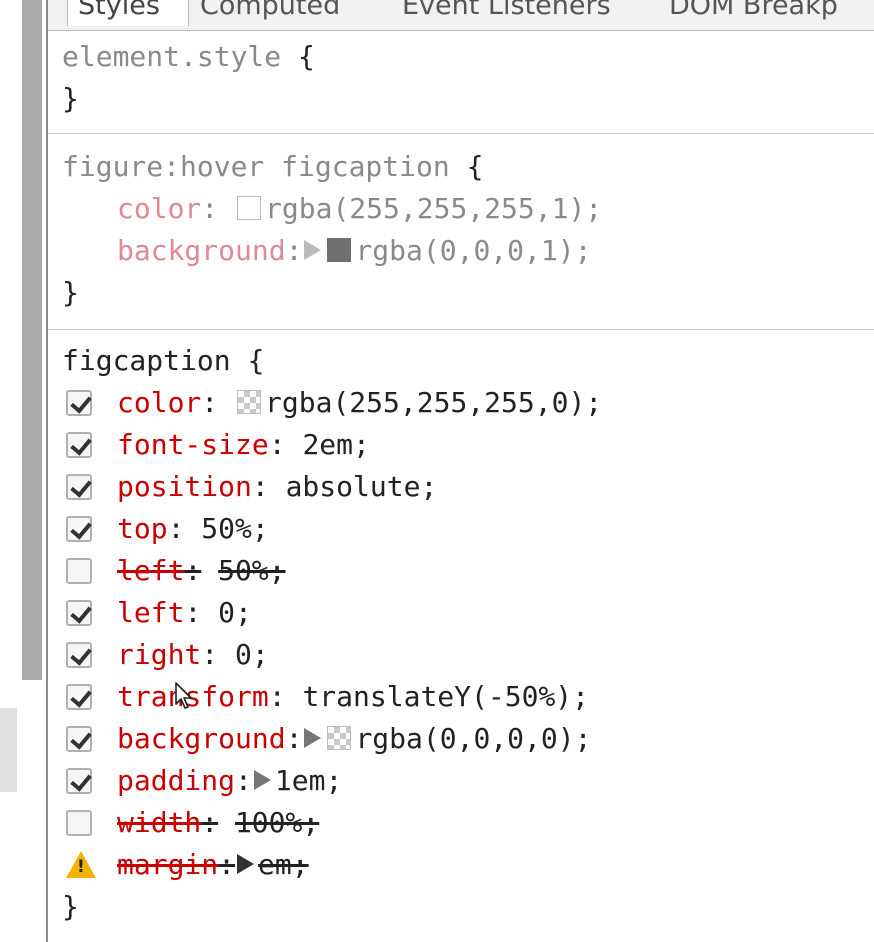 The width and height of the screenshot is (874, 942). I want to click on selector-text: element.style, so click(171, 56).